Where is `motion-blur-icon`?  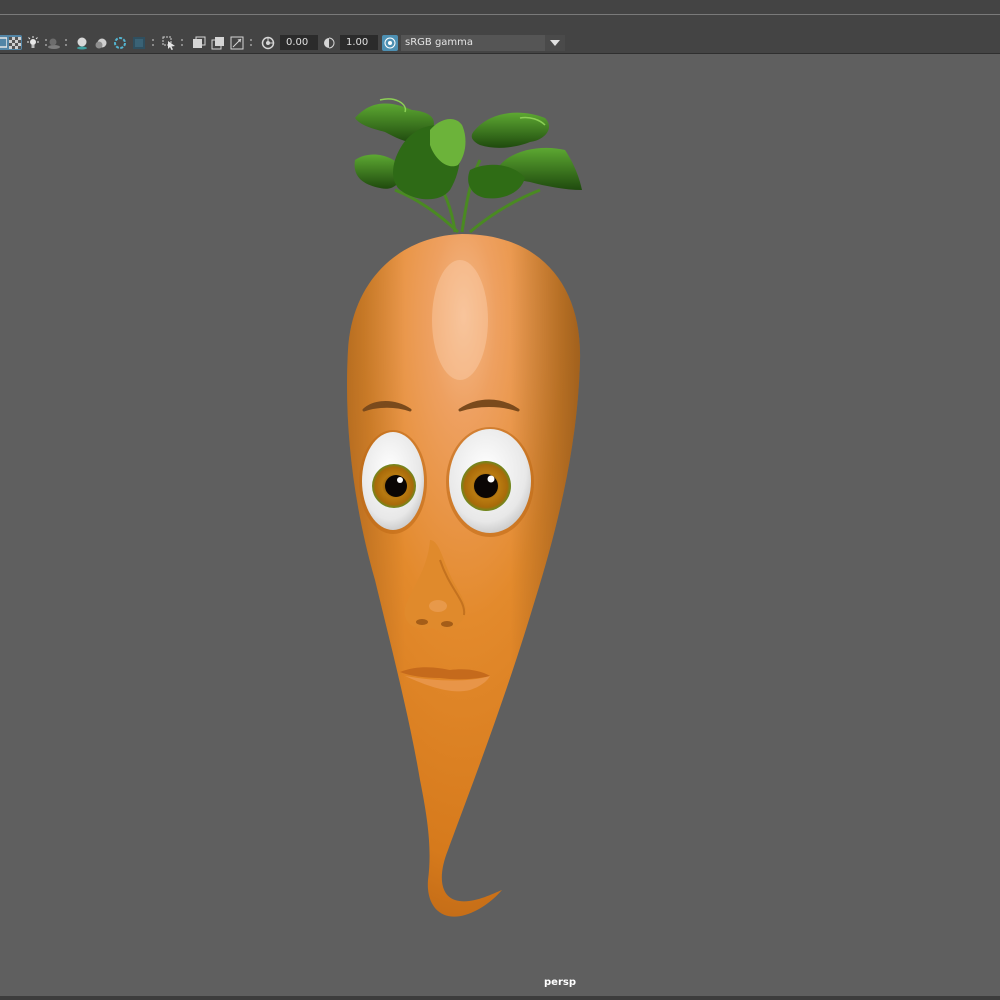
motion-blur-icon is located at coordinates (100, 42).